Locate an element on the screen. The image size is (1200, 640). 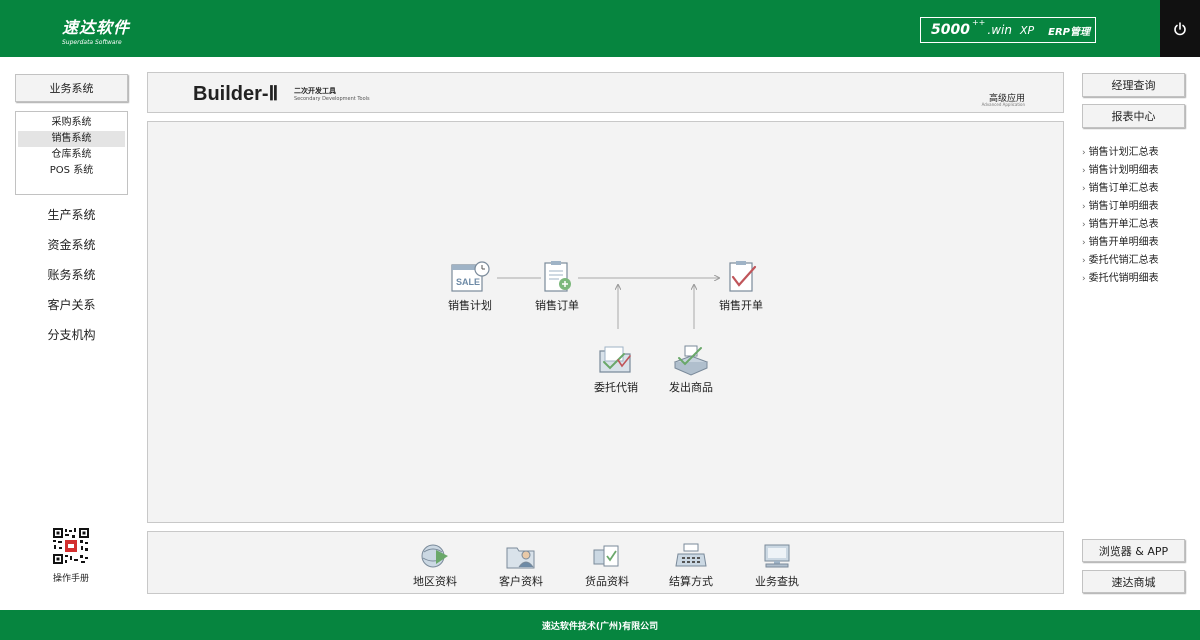
advanced-app-subtitle: Advanced Application is located at coordinates (1003, 104).